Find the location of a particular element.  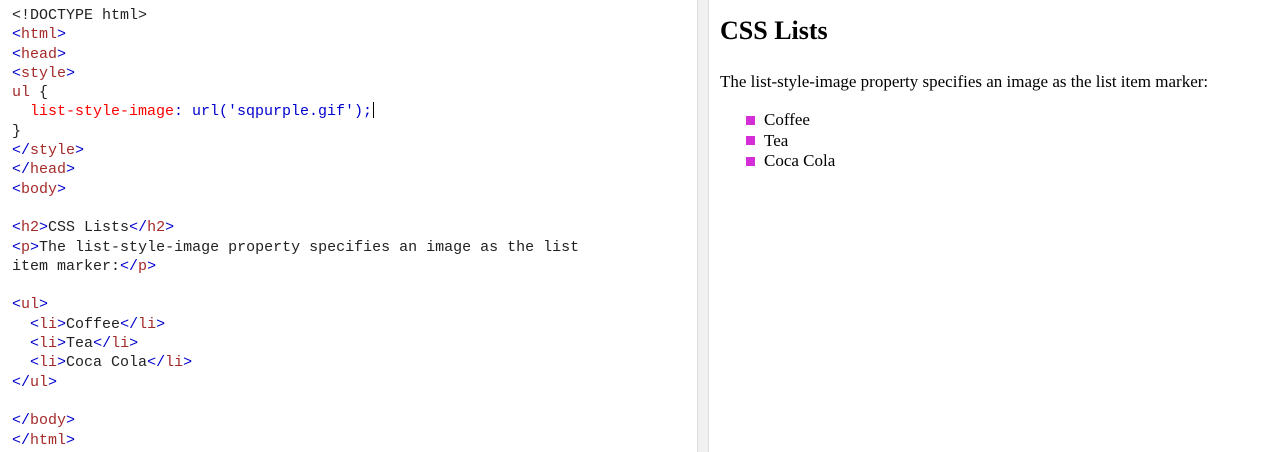

code-line: <head> is located at coordinates (295, 54).